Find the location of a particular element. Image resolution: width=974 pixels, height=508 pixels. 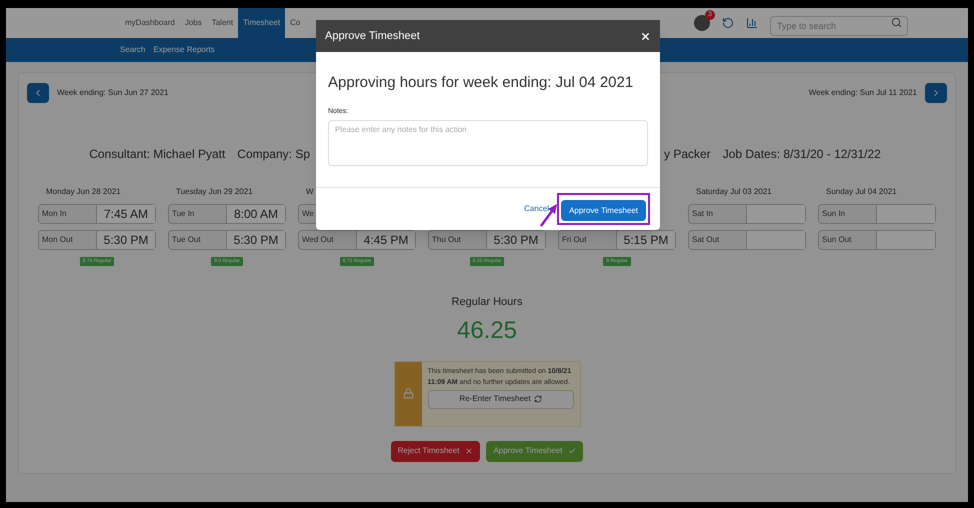

reject-button: Reject Timesheet is located at coordinates (435, 451).